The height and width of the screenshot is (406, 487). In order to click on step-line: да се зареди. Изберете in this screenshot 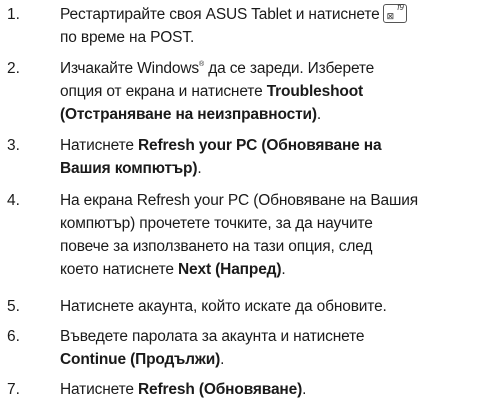, I will do `click(289, 68)`.